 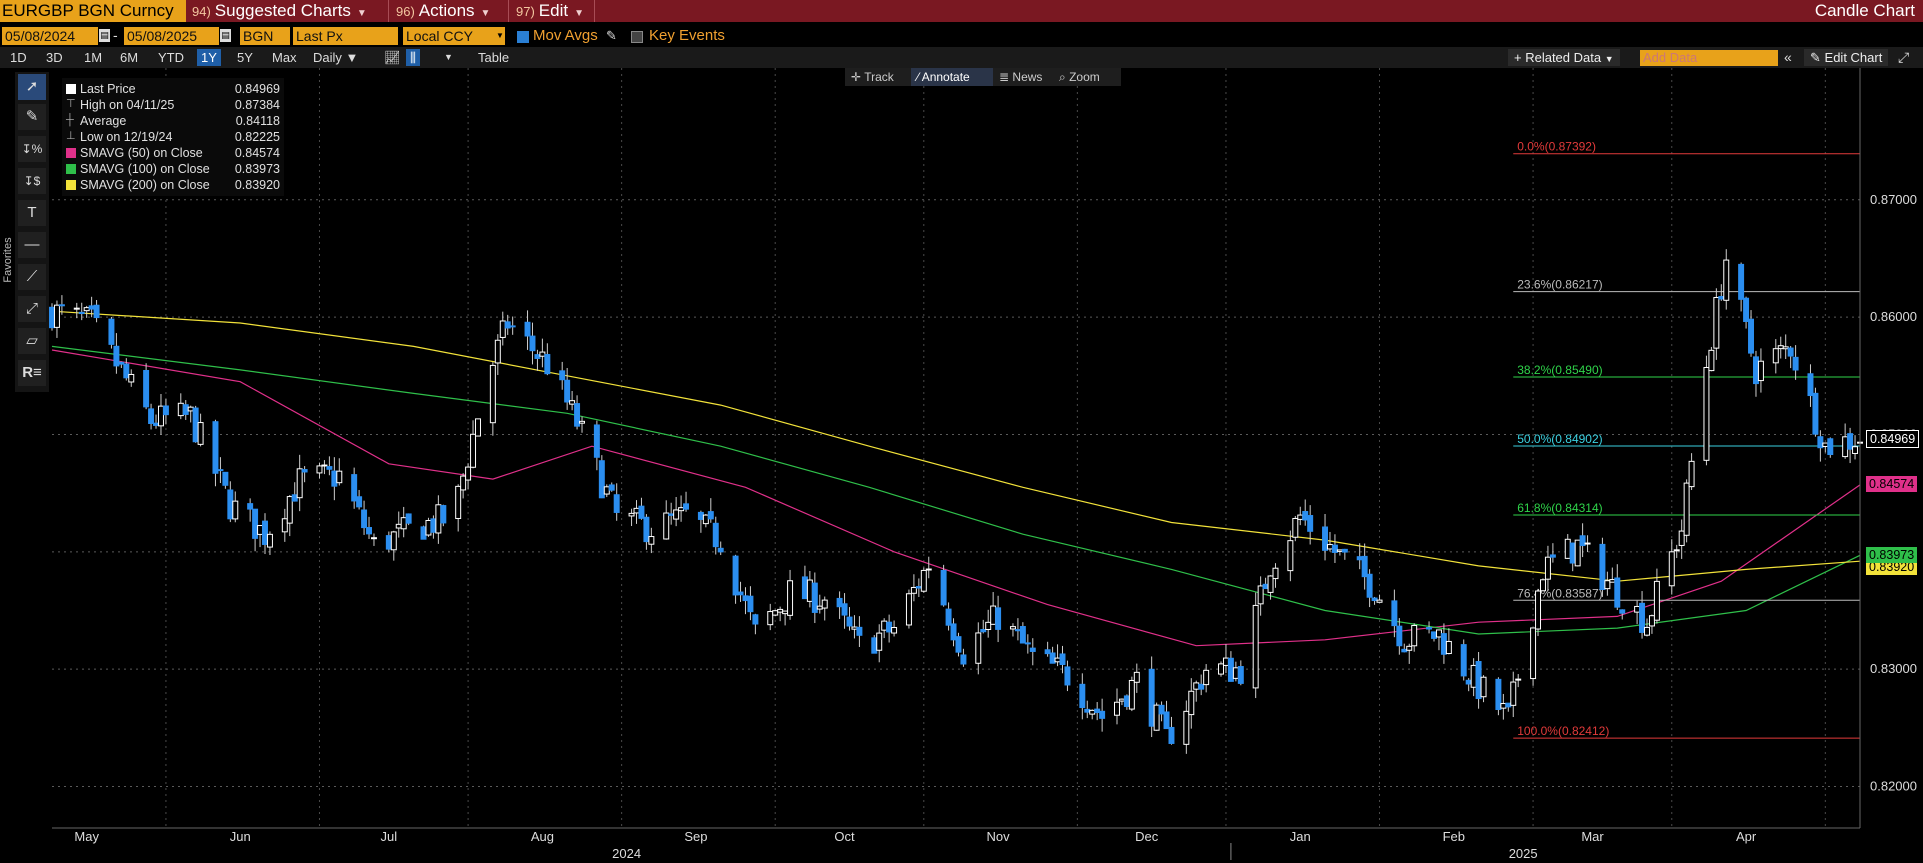 What do you see at coordinates (1903, 57) in the screenshot?
I see `expand-icon: ⤢` at bounding box center [1903, 57].